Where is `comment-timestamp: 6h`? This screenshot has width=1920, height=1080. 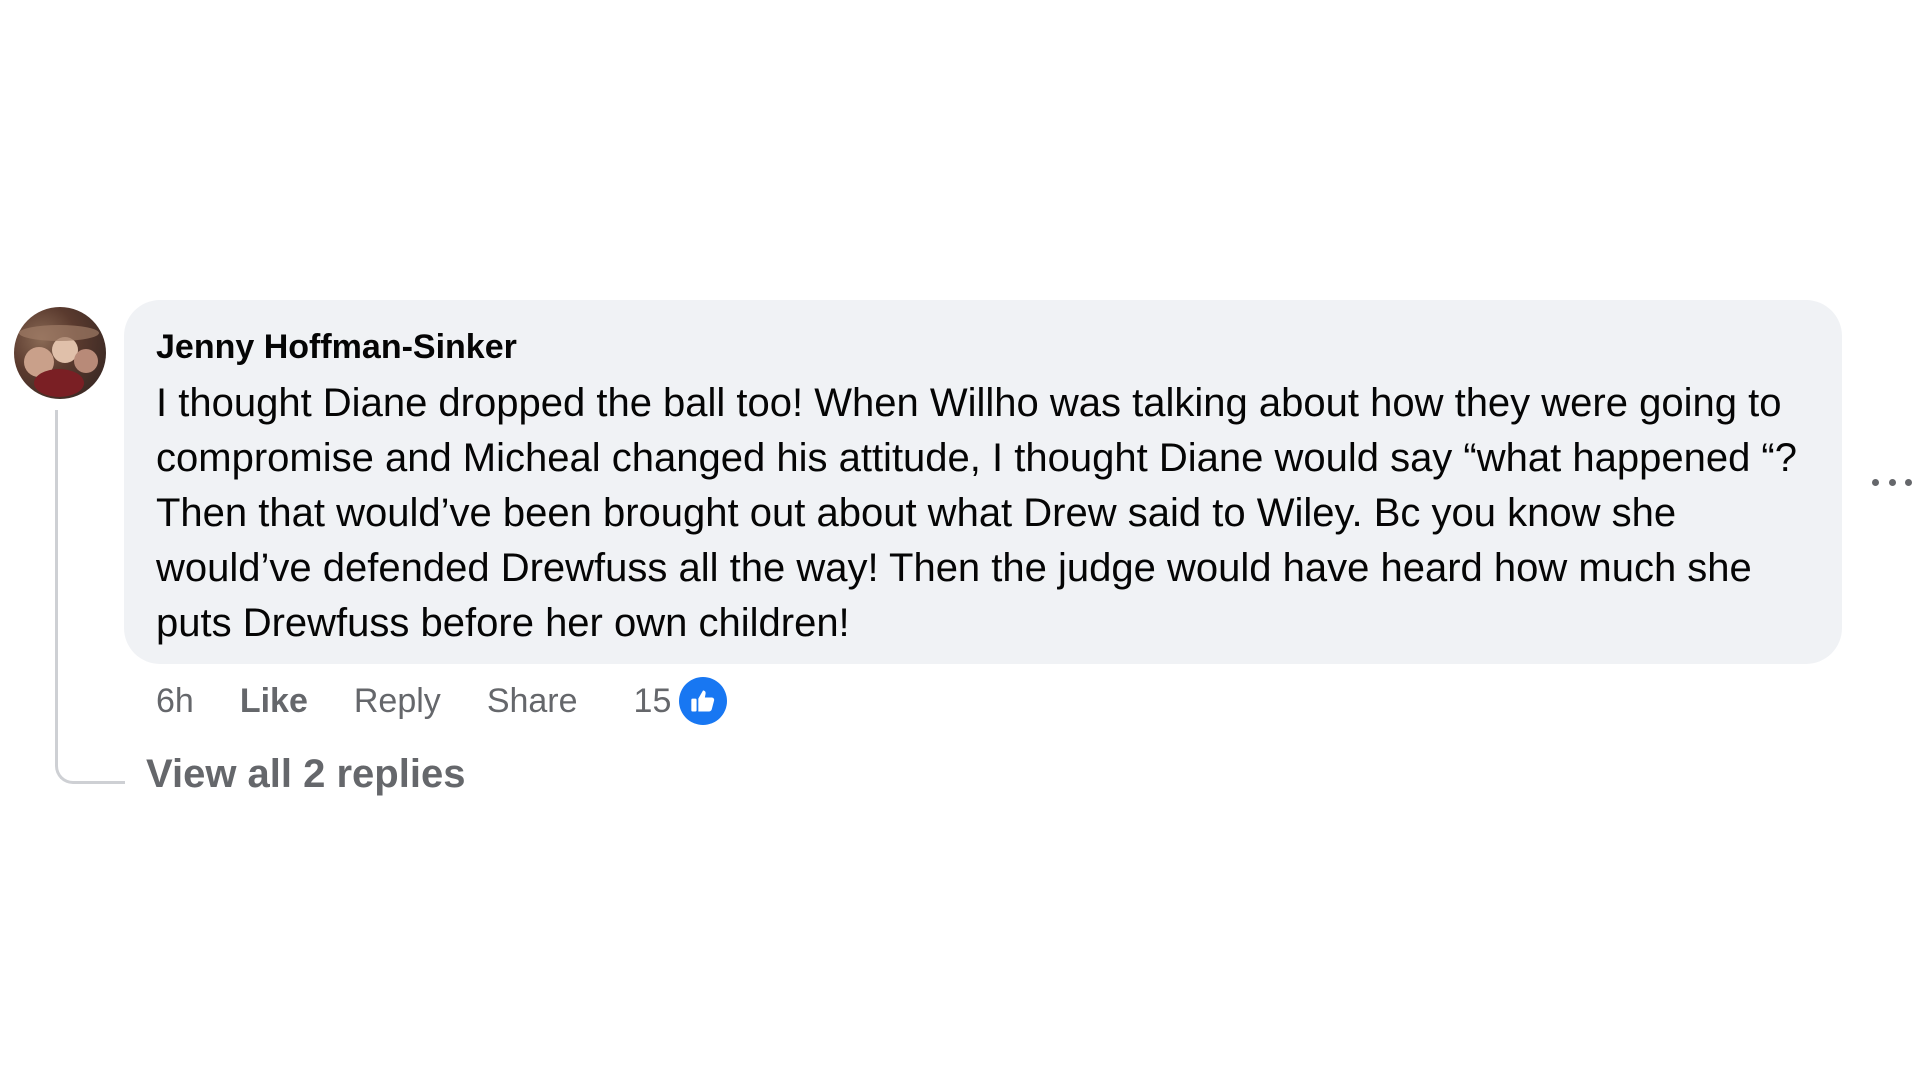 comment-timestamp: 6h is located at coordinates (175, 701).